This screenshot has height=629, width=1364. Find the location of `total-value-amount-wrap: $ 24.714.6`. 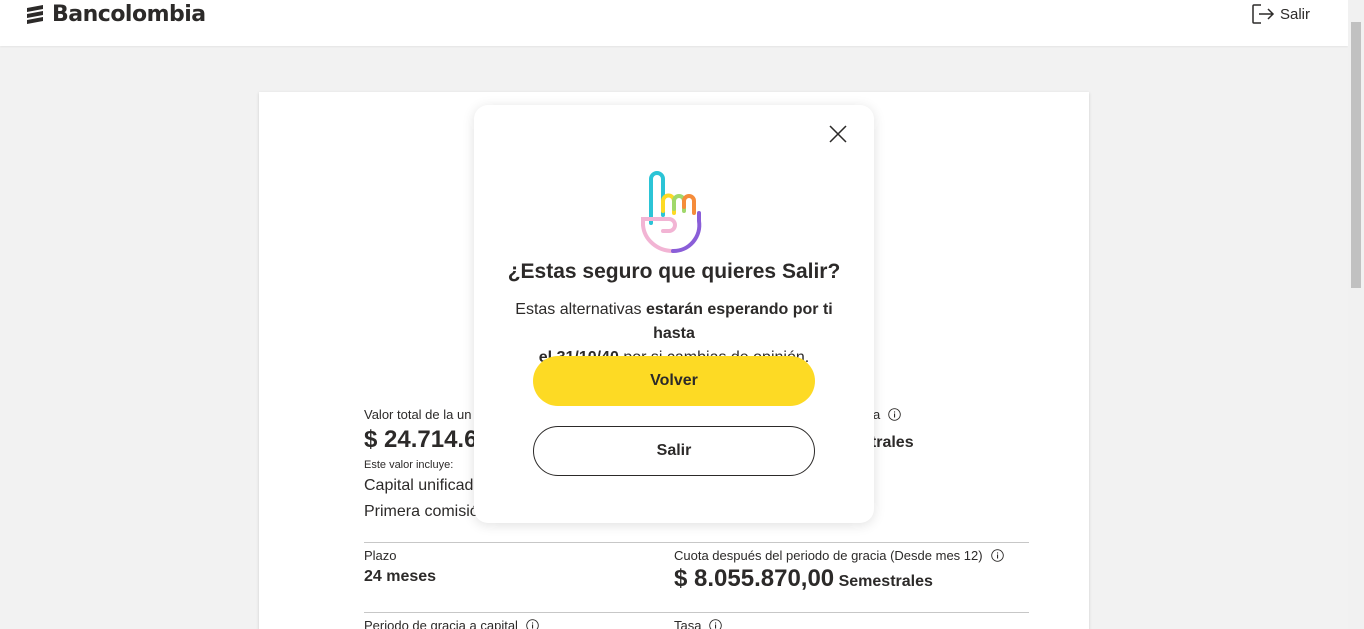

total-value-amount-wrap: $ 24.714.6 is located at coordinates (420, 440).